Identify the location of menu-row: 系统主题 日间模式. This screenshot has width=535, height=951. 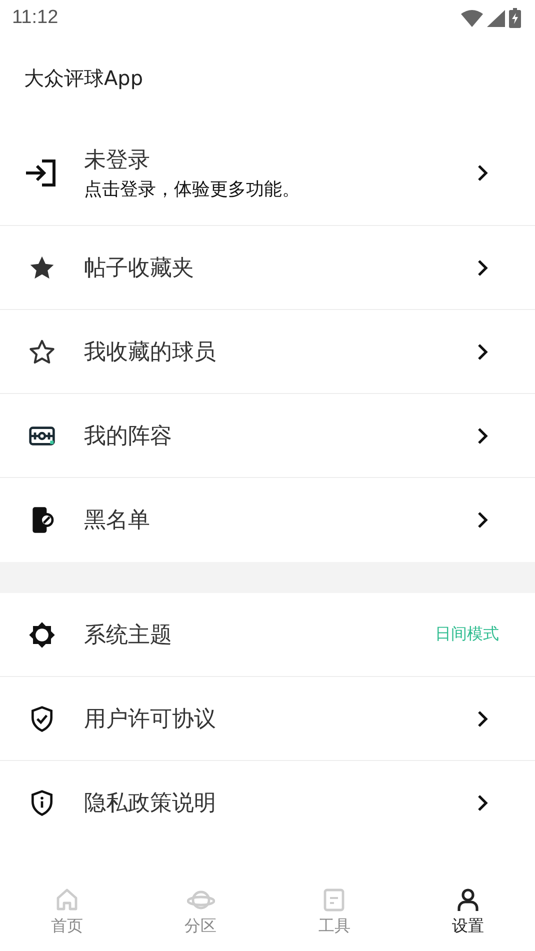
(267, 635).